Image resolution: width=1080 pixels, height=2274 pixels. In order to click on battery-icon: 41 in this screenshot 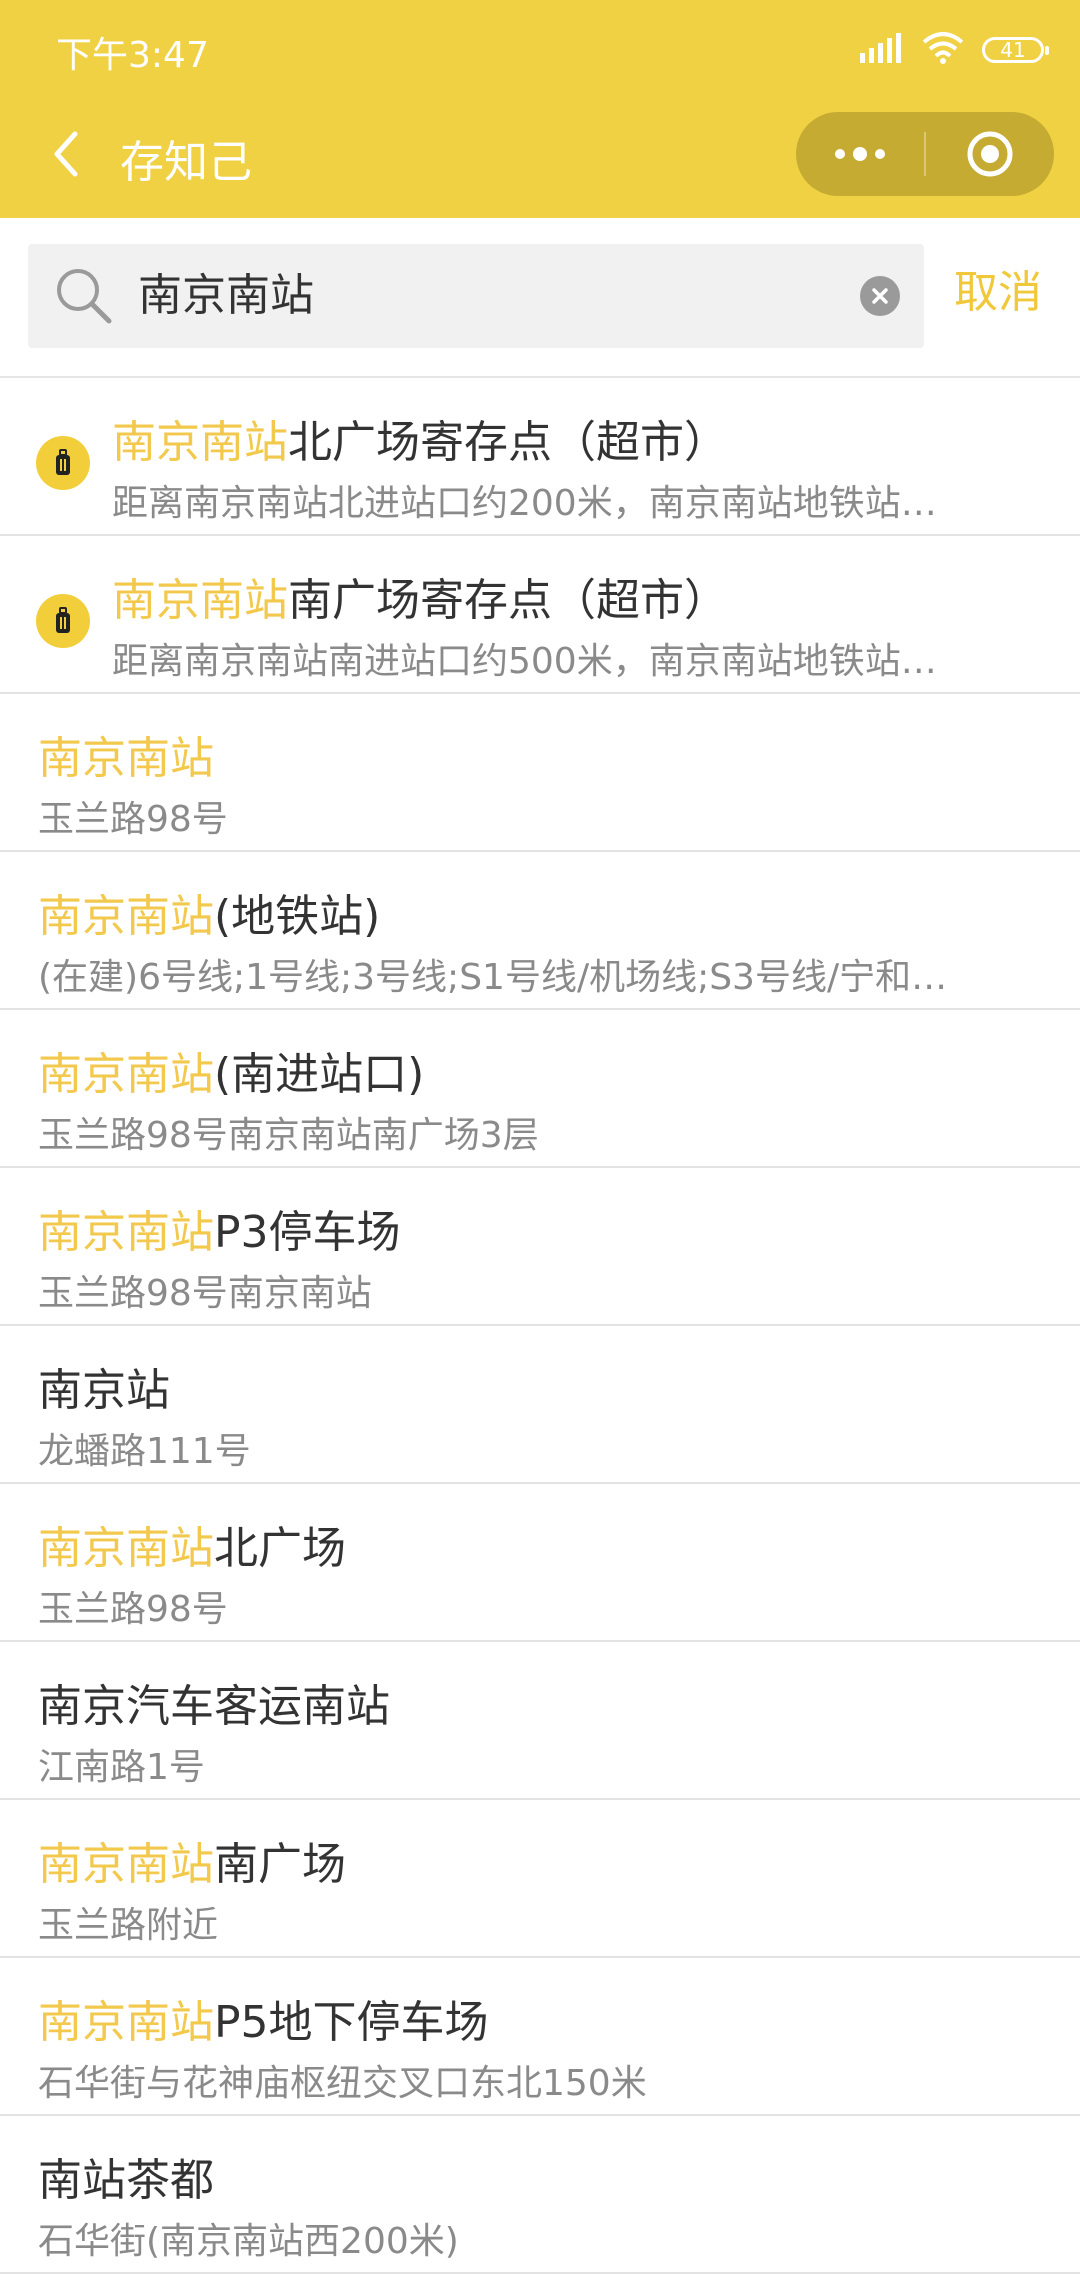, I will do `click(1015, 50)`.